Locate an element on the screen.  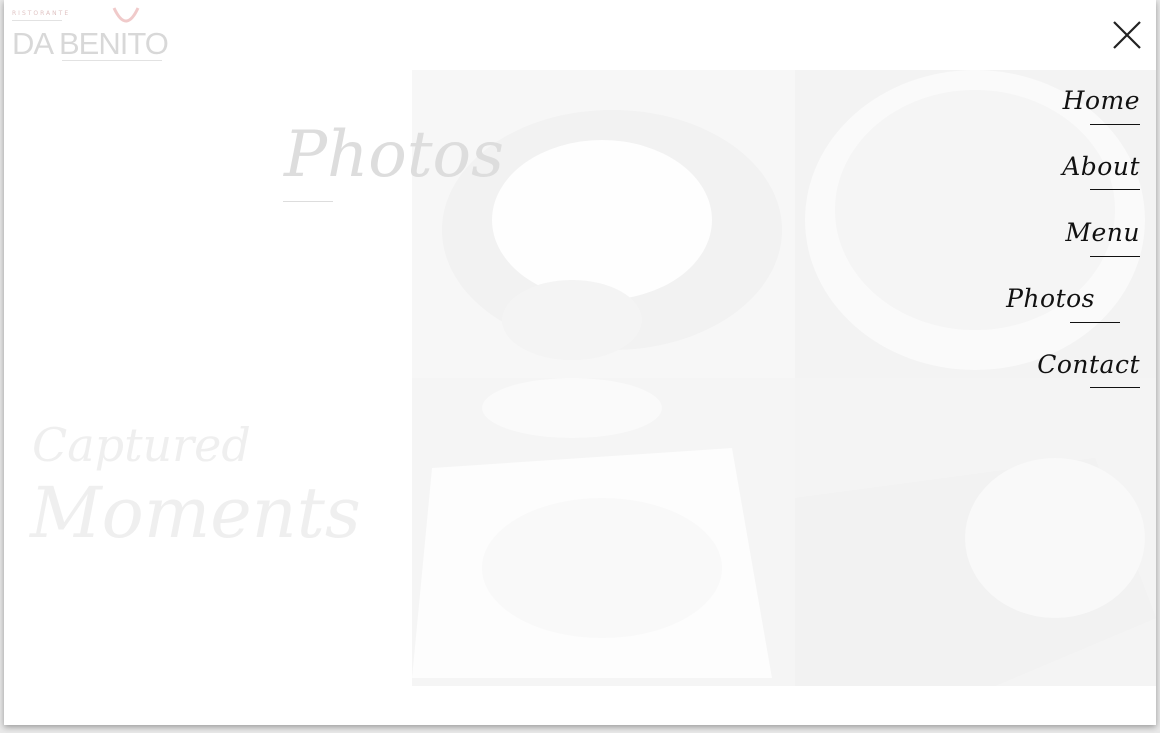
title-underline is located at coordinates (308, 201).